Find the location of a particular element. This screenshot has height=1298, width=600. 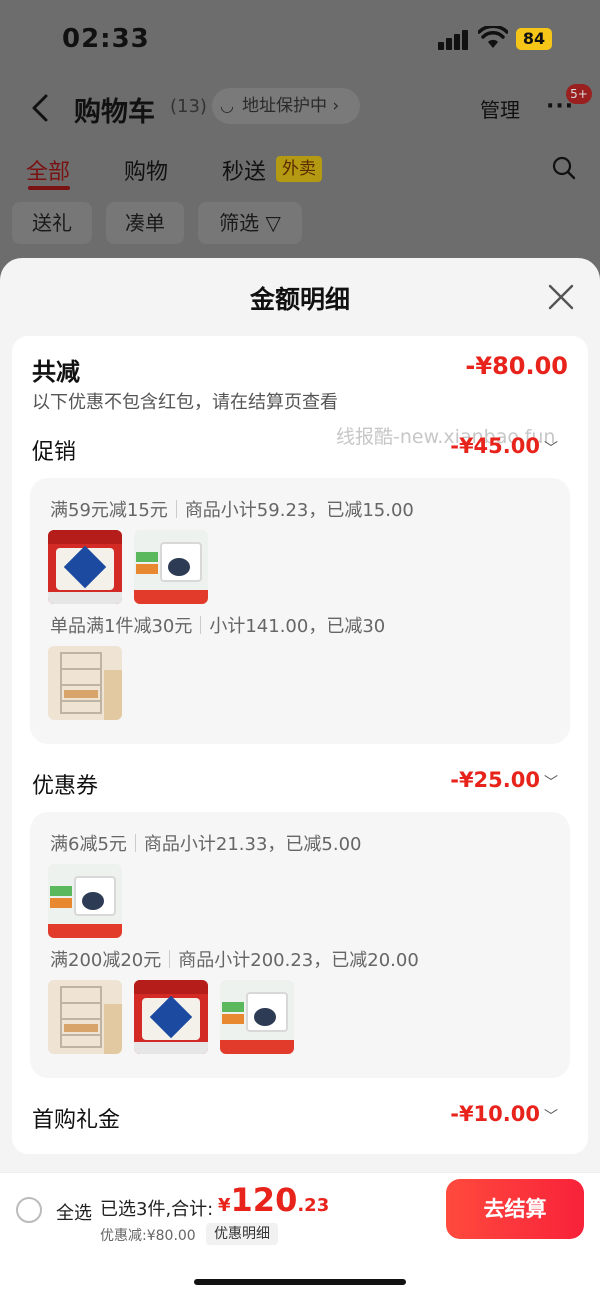

coupon-rule-1: 满6减5元 商品小计21.33，已减5.00 is located at coordinates (206, 844).